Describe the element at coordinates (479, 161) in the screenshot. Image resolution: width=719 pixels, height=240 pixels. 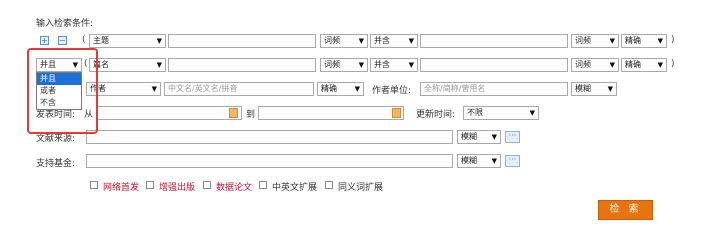
I see `fund-match-select: 模糊 ▼` at that location.